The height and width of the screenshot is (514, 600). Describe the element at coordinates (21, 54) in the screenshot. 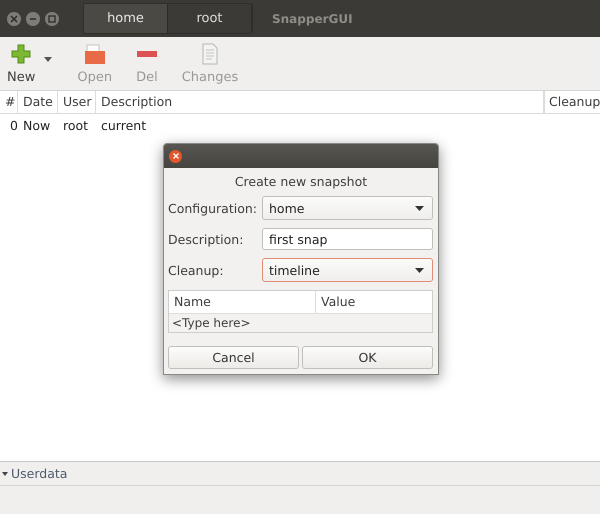

I see `plus-icon` at that location.